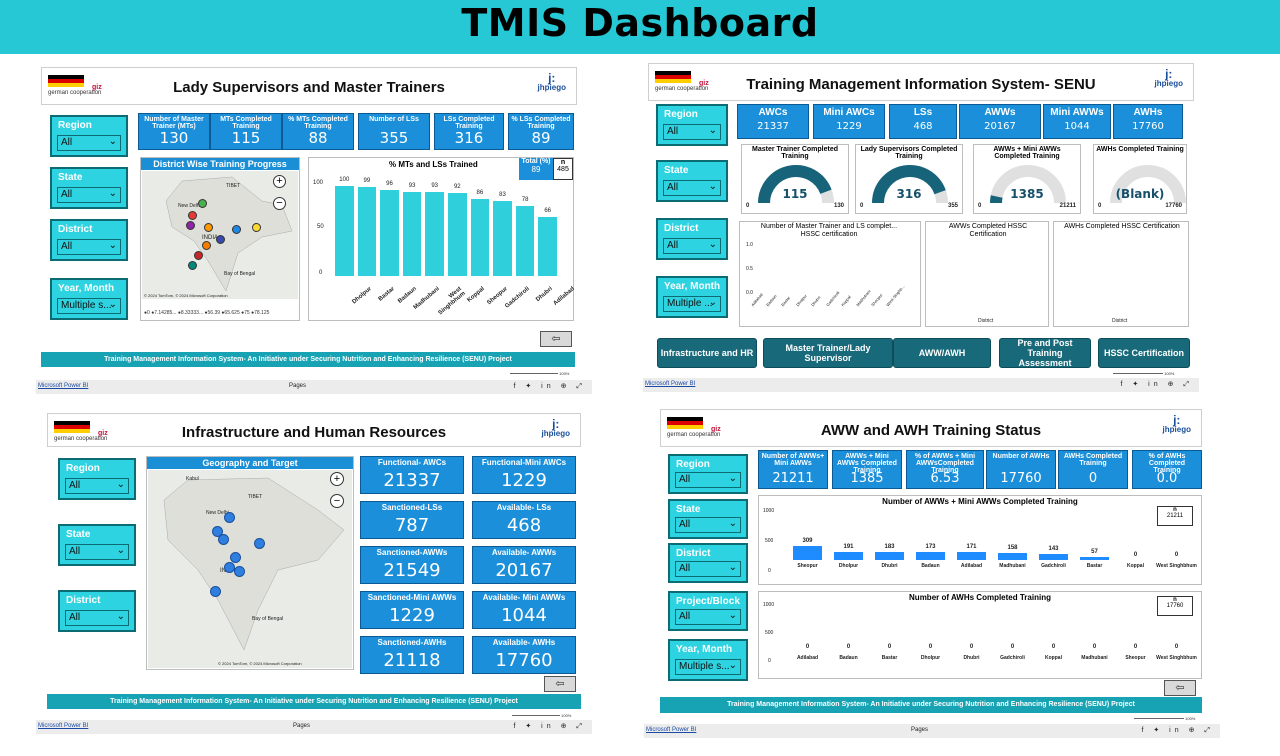 This screenshot has height=756, width=1280. What do you see at coordinates (749, 245) in the screenshot?
I see `y-tick: 1.0` at bounding box center [749, 245].